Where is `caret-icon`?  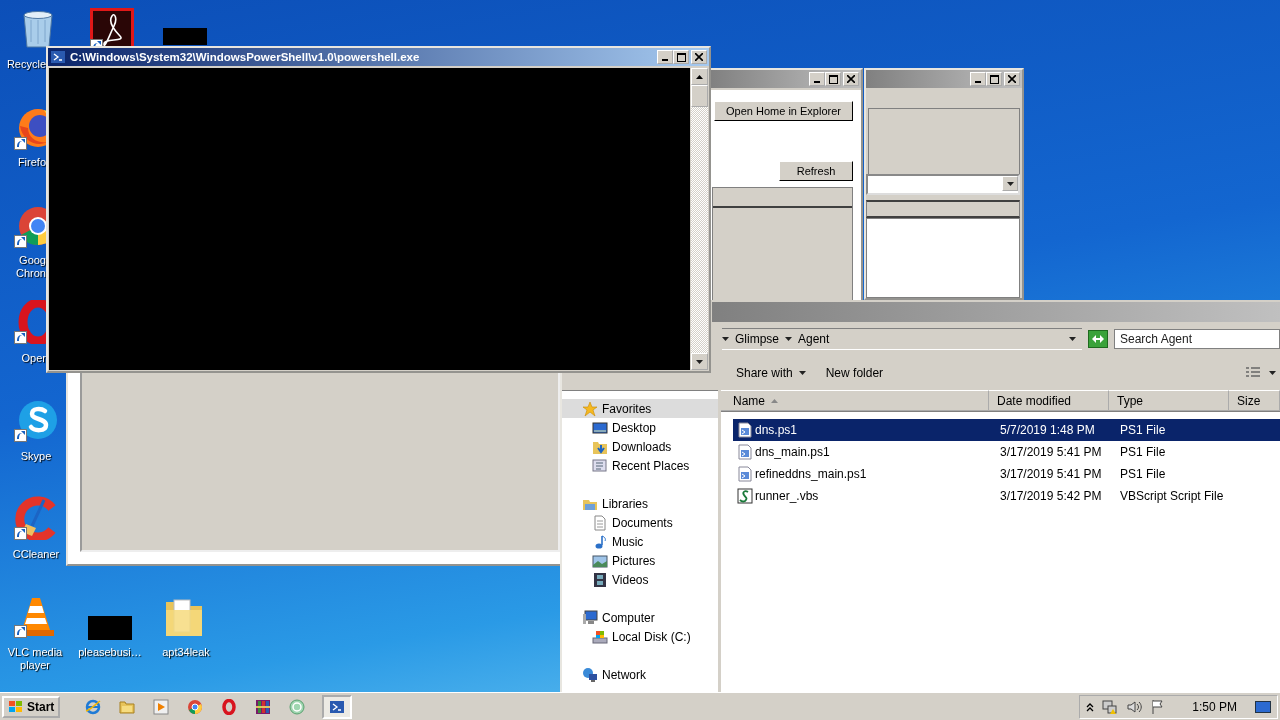
caret-icon is located at coordinates (802, 373).